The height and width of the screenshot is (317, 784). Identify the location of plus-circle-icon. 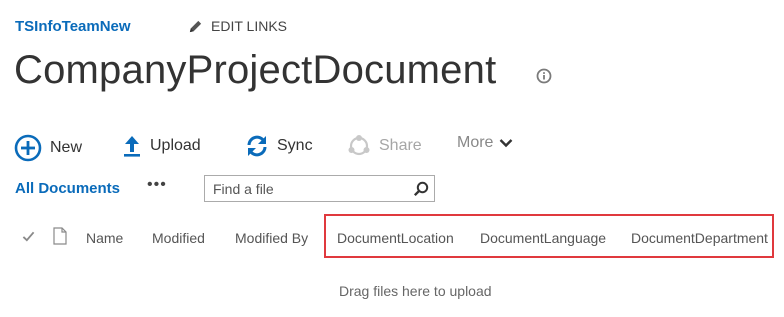
(28, 148).